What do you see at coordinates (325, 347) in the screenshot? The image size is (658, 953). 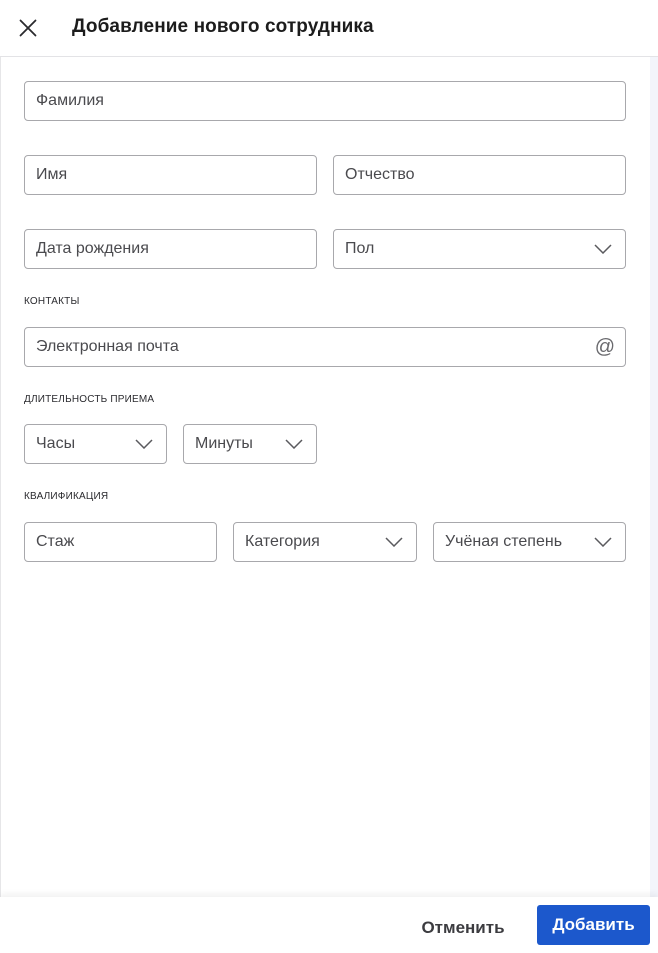 I see `email-input: Электронная почта @` at bounding box center [325, 347].